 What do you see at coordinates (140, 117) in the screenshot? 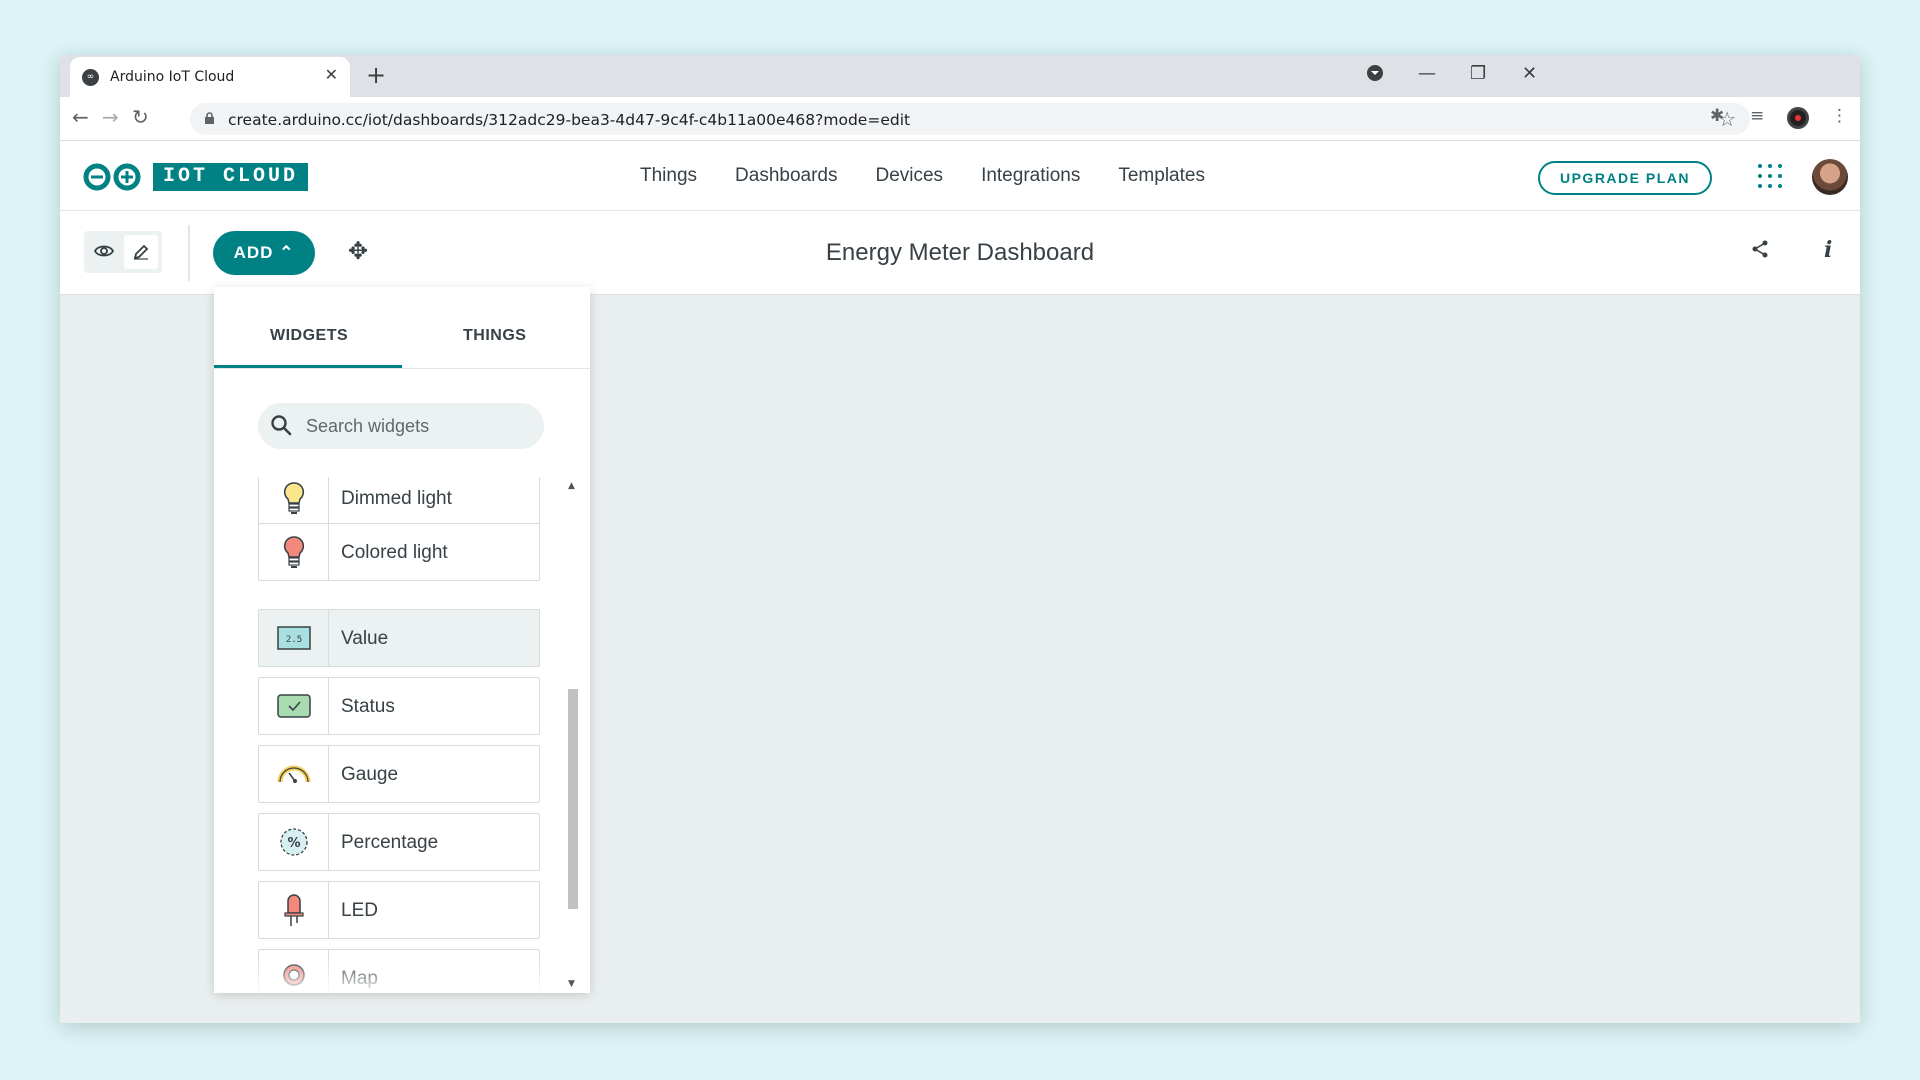
I see `reload-icon: ↻` at bounding box center [140, 117].